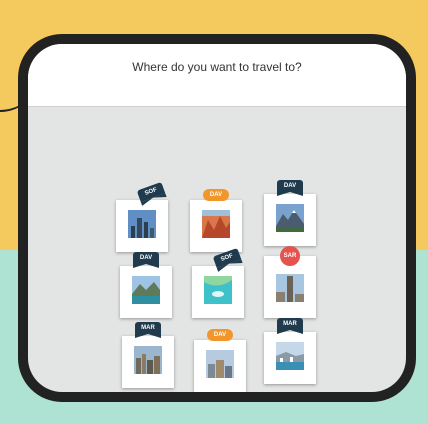  I want to click on lake-mountain-photo, so click(146, 290).